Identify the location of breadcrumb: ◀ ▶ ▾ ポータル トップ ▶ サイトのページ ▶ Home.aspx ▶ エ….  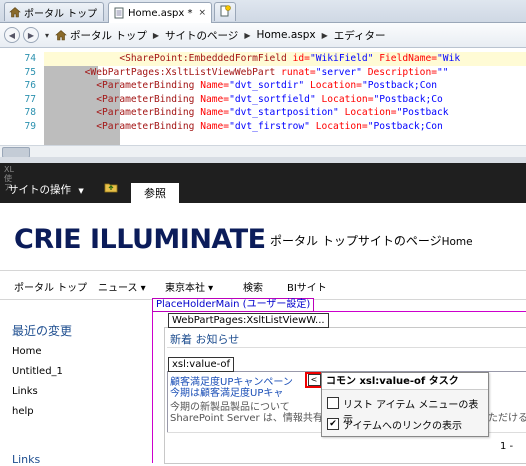
(263, 35).